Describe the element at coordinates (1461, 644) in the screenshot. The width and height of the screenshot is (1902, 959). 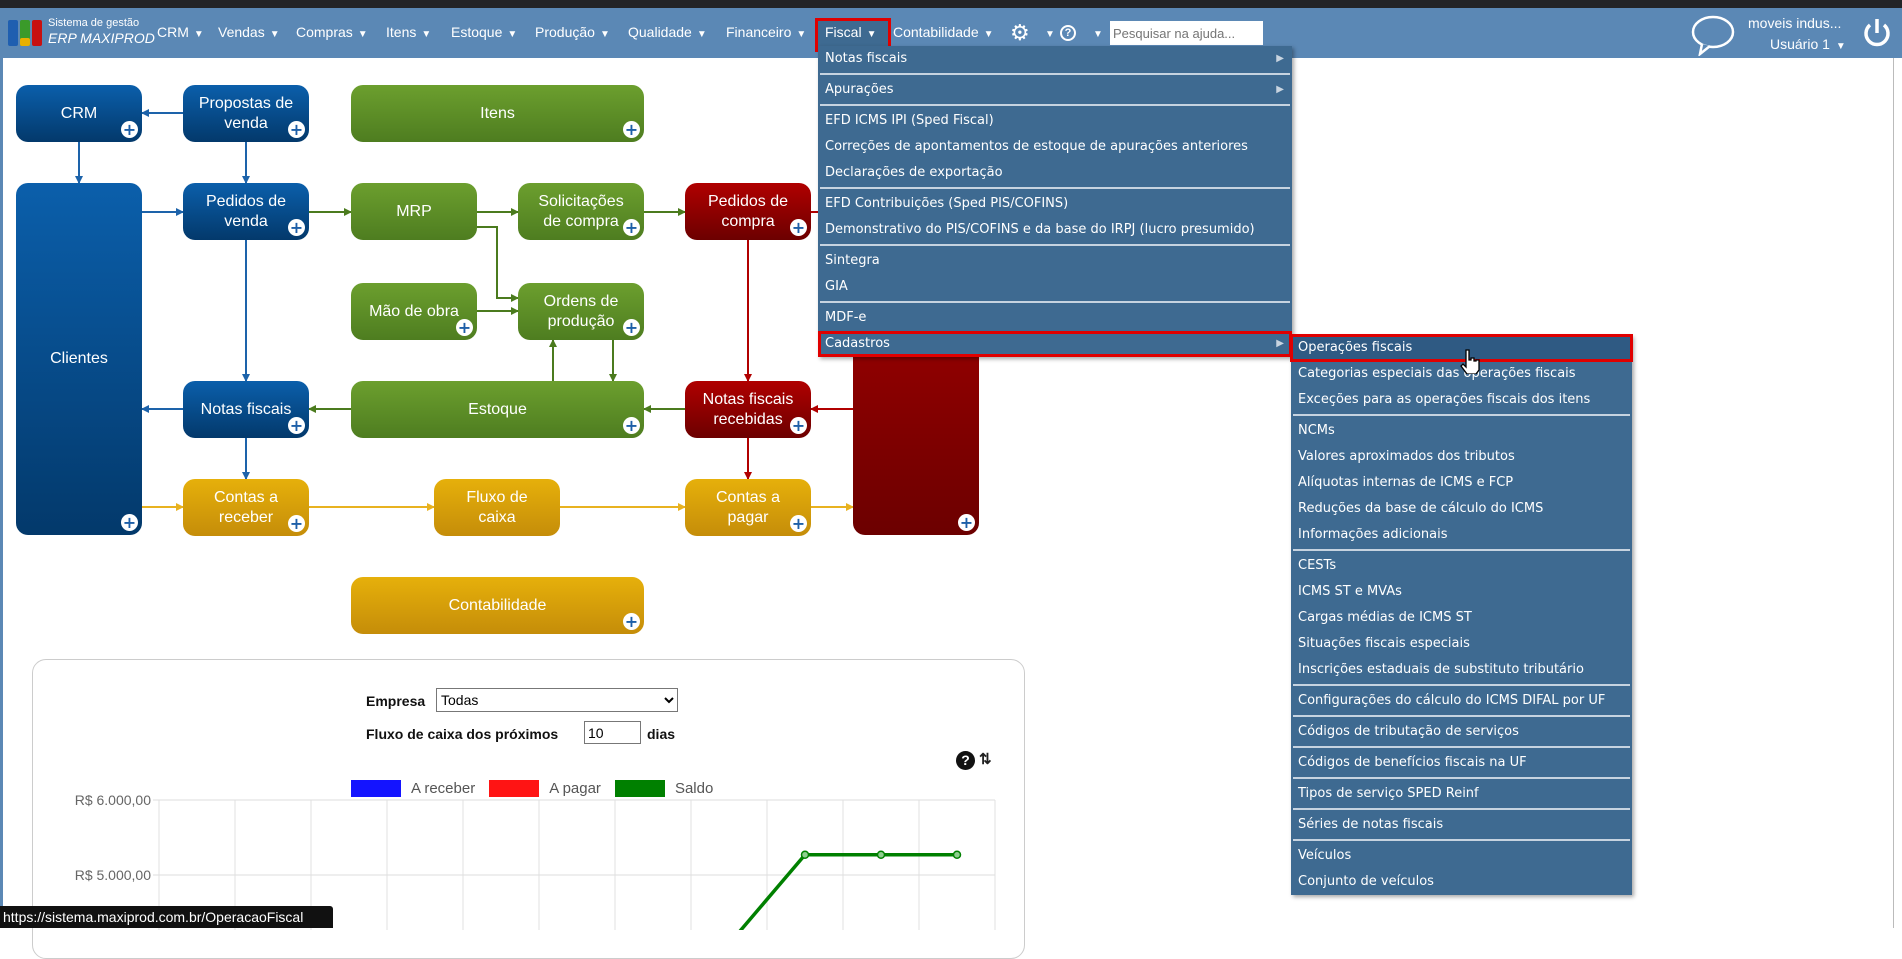
I see `menu-item-situac-o-es-fiscais-especiais: Situações fiscais especiais` at that location.